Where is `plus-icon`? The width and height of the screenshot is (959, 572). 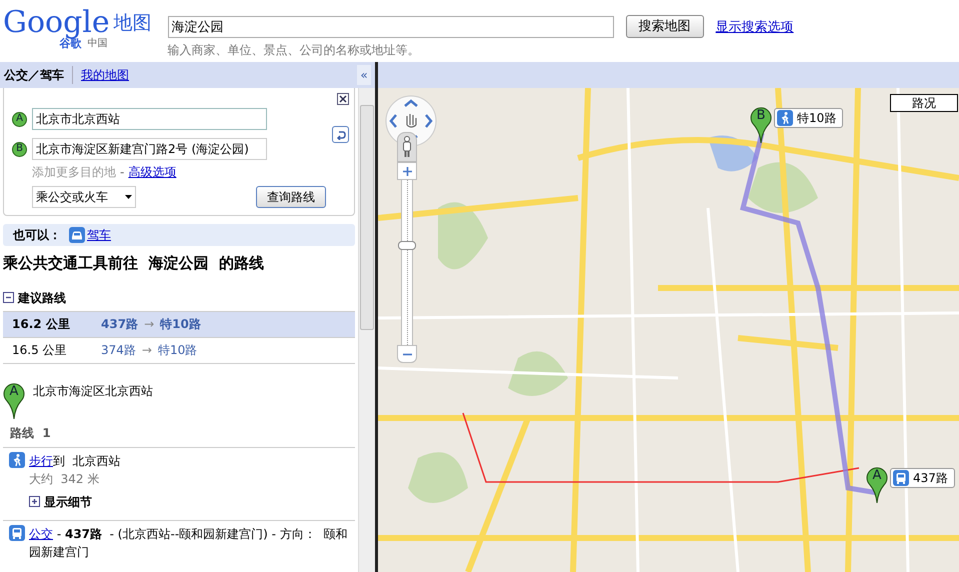
plus-icon is located at coordinates (407, 171).